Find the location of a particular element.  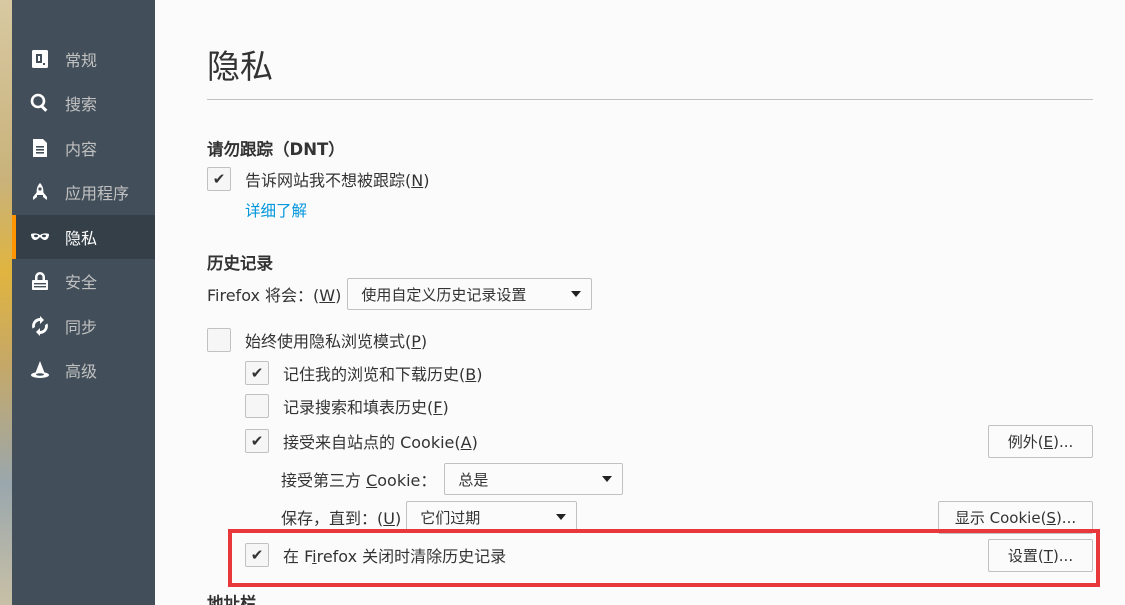

page-title: 隐私 is located at coordinates (240, 66).